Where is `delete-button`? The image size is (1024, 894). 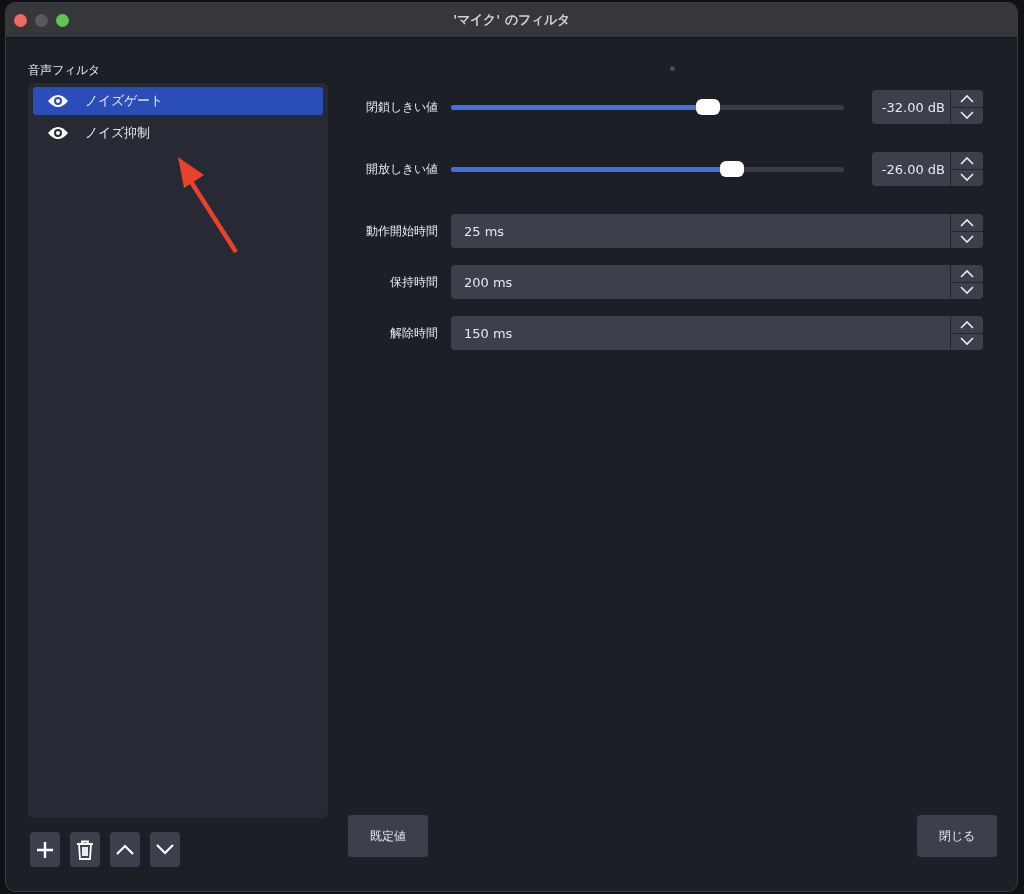
delete-button is located at coordinates (85, 849).